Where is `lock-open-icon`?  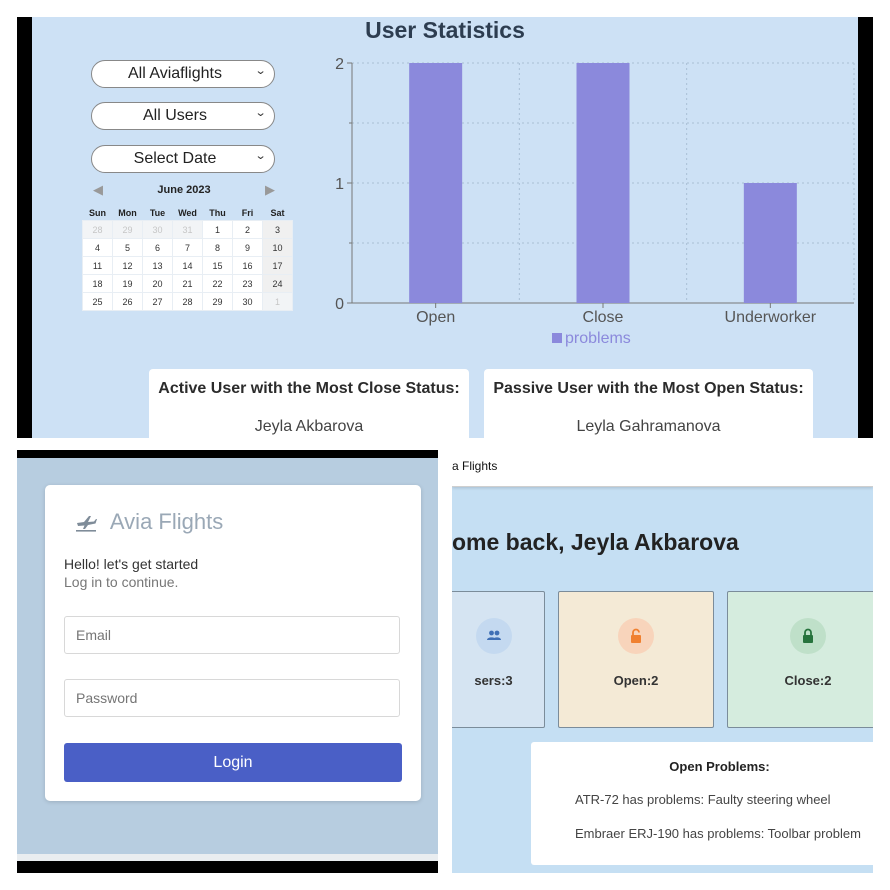 lock-open-icon is located at coordinates (636, 635).